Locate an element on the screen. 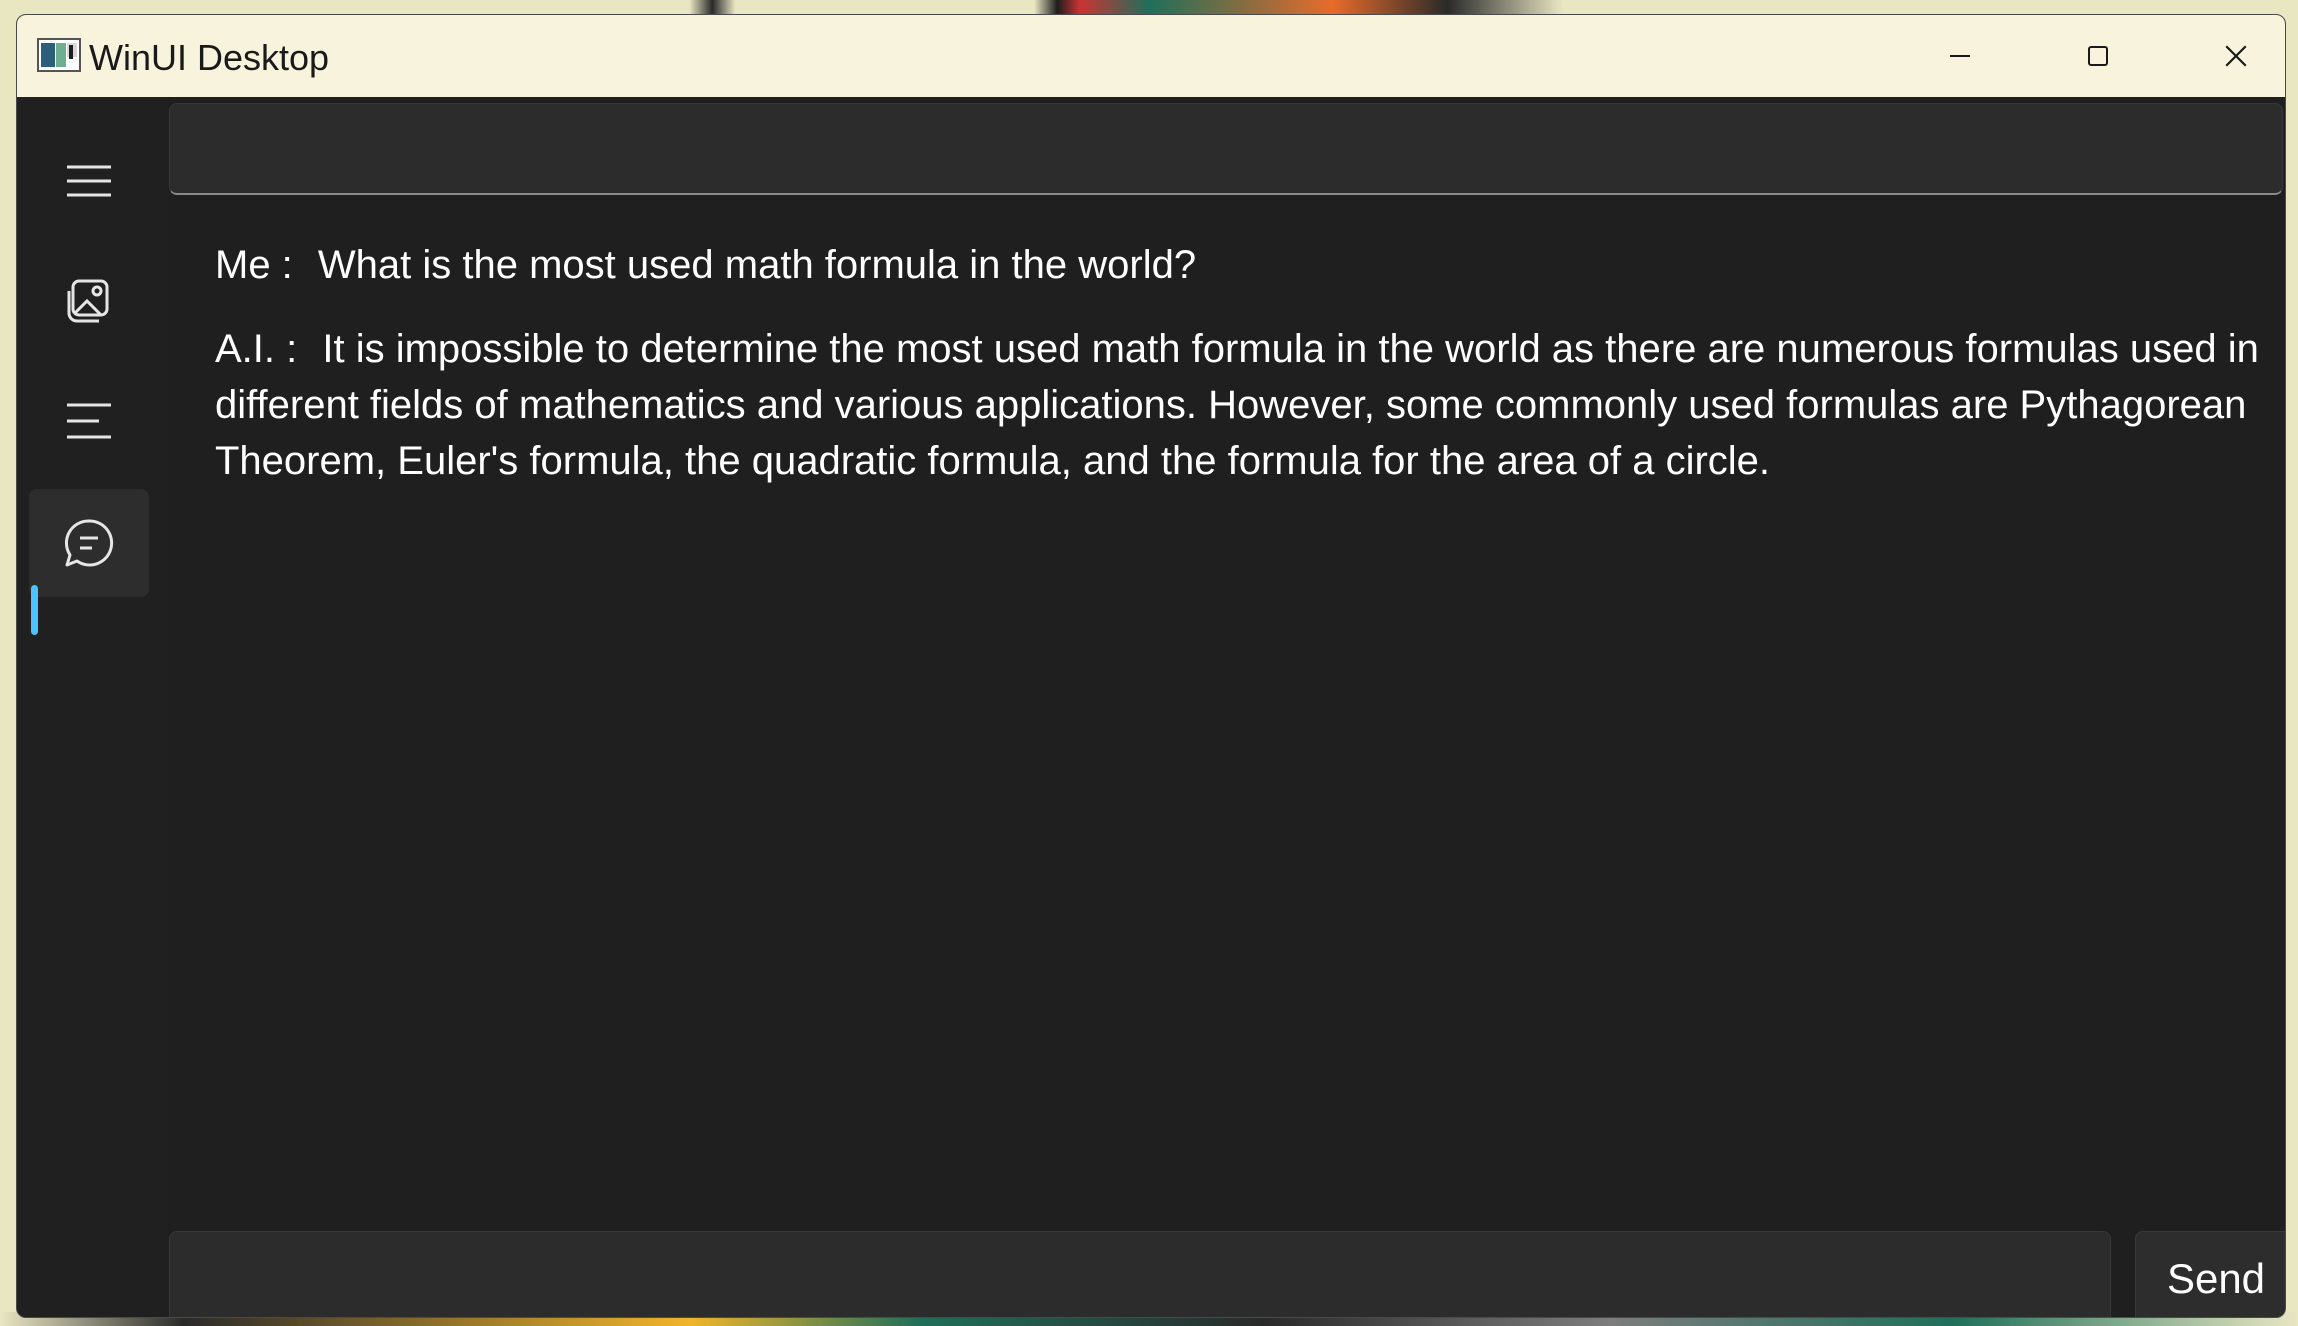 This screenshot has height=1326, width=2298. message-speaker: Me : is located at coordinates (254, 265).